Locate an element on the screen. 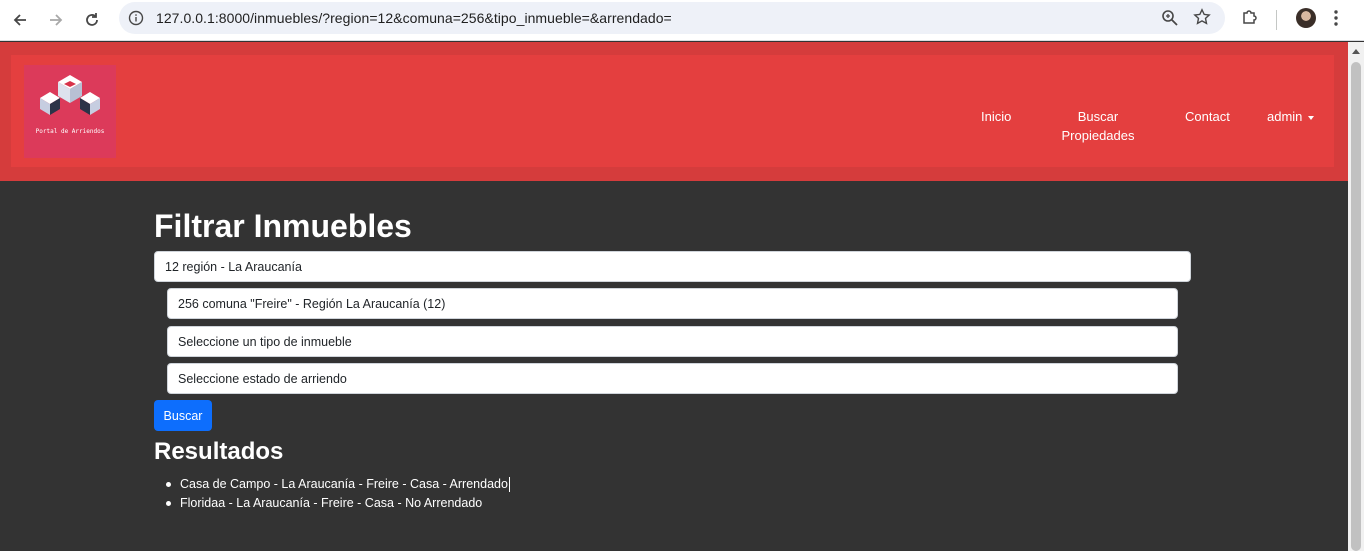 This screenshot has width=1364, height=551. region-select: 12 región - La Araucanía is located at coordinates (672, 266).